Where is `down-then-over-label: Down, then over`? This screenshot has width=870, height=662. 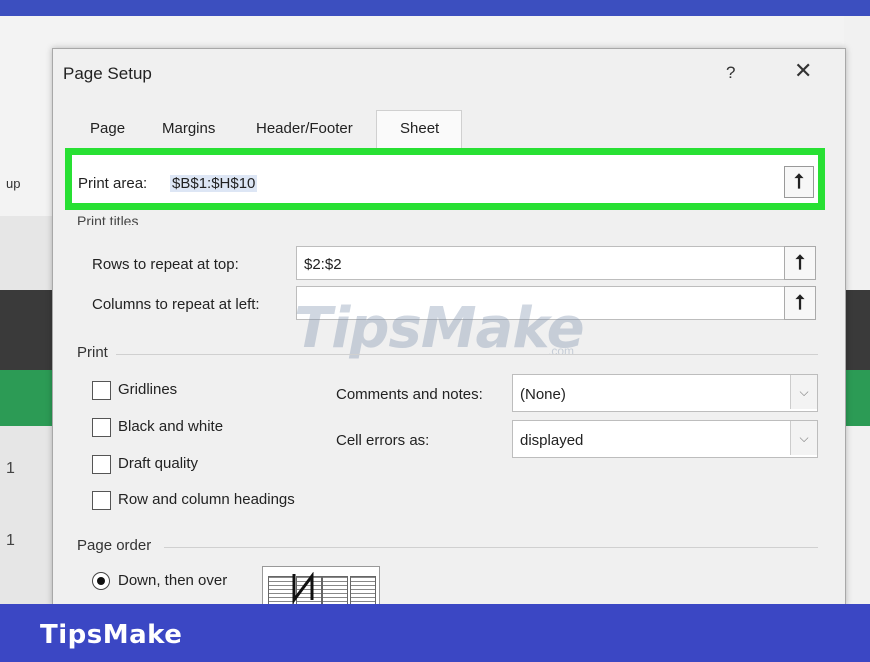
down-then-over-label: Down, then over is located at coordinates (173, 580).